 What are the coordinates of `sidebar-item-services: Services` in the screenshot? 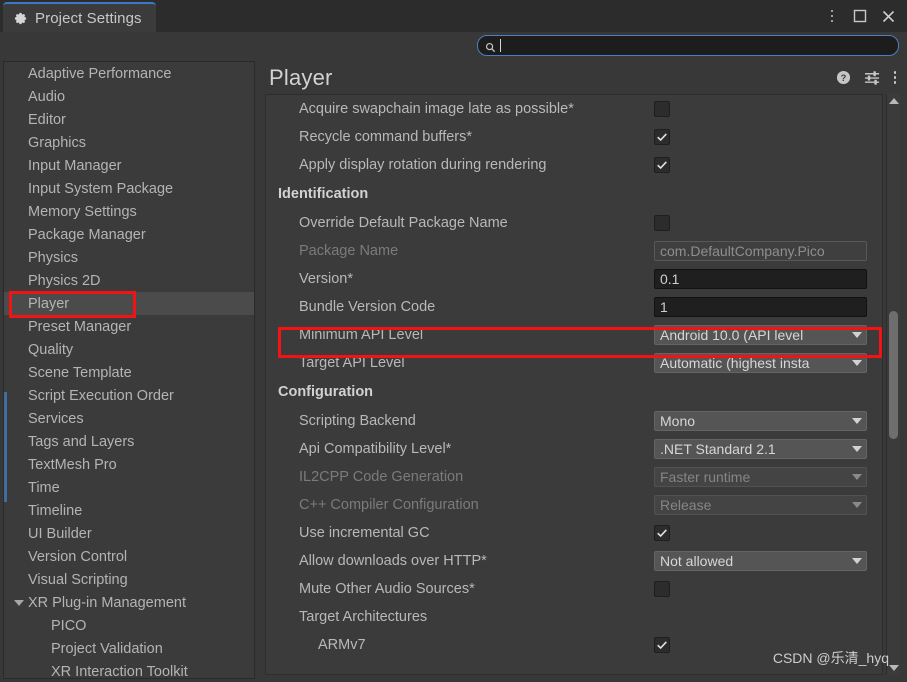 It's located at (129, 418).